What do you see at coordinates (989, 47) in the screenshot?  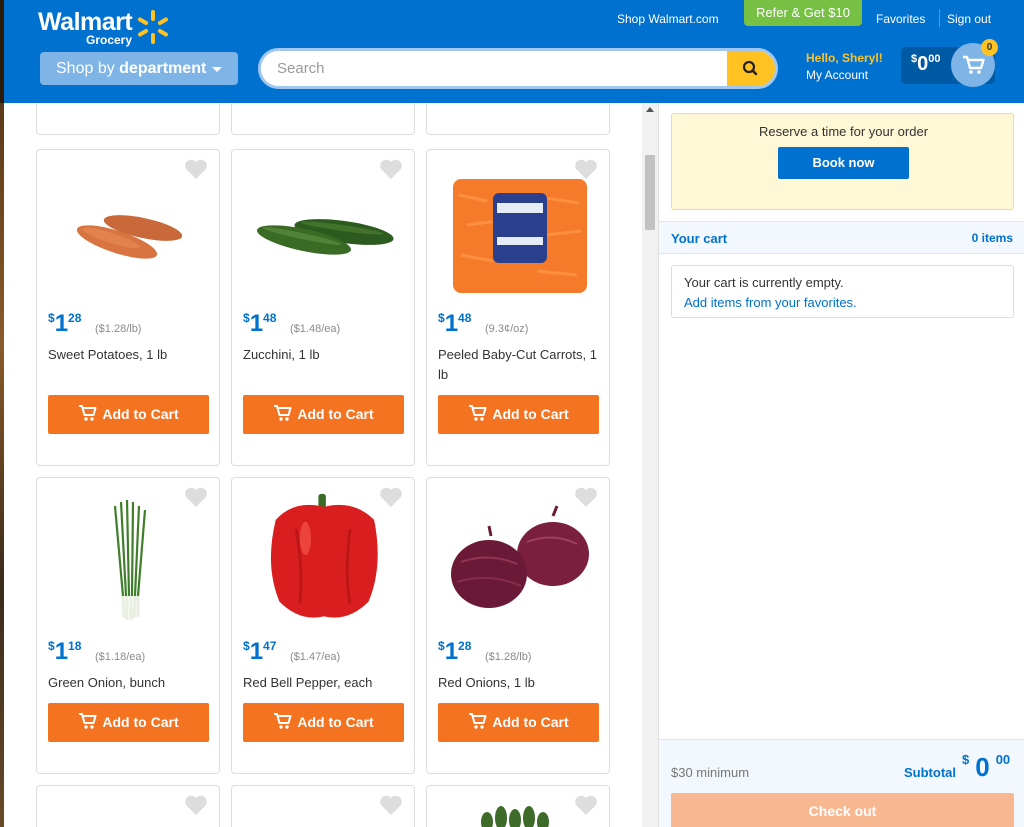 I see `cart-count-badge: 0` at bounding box center [989, 47].